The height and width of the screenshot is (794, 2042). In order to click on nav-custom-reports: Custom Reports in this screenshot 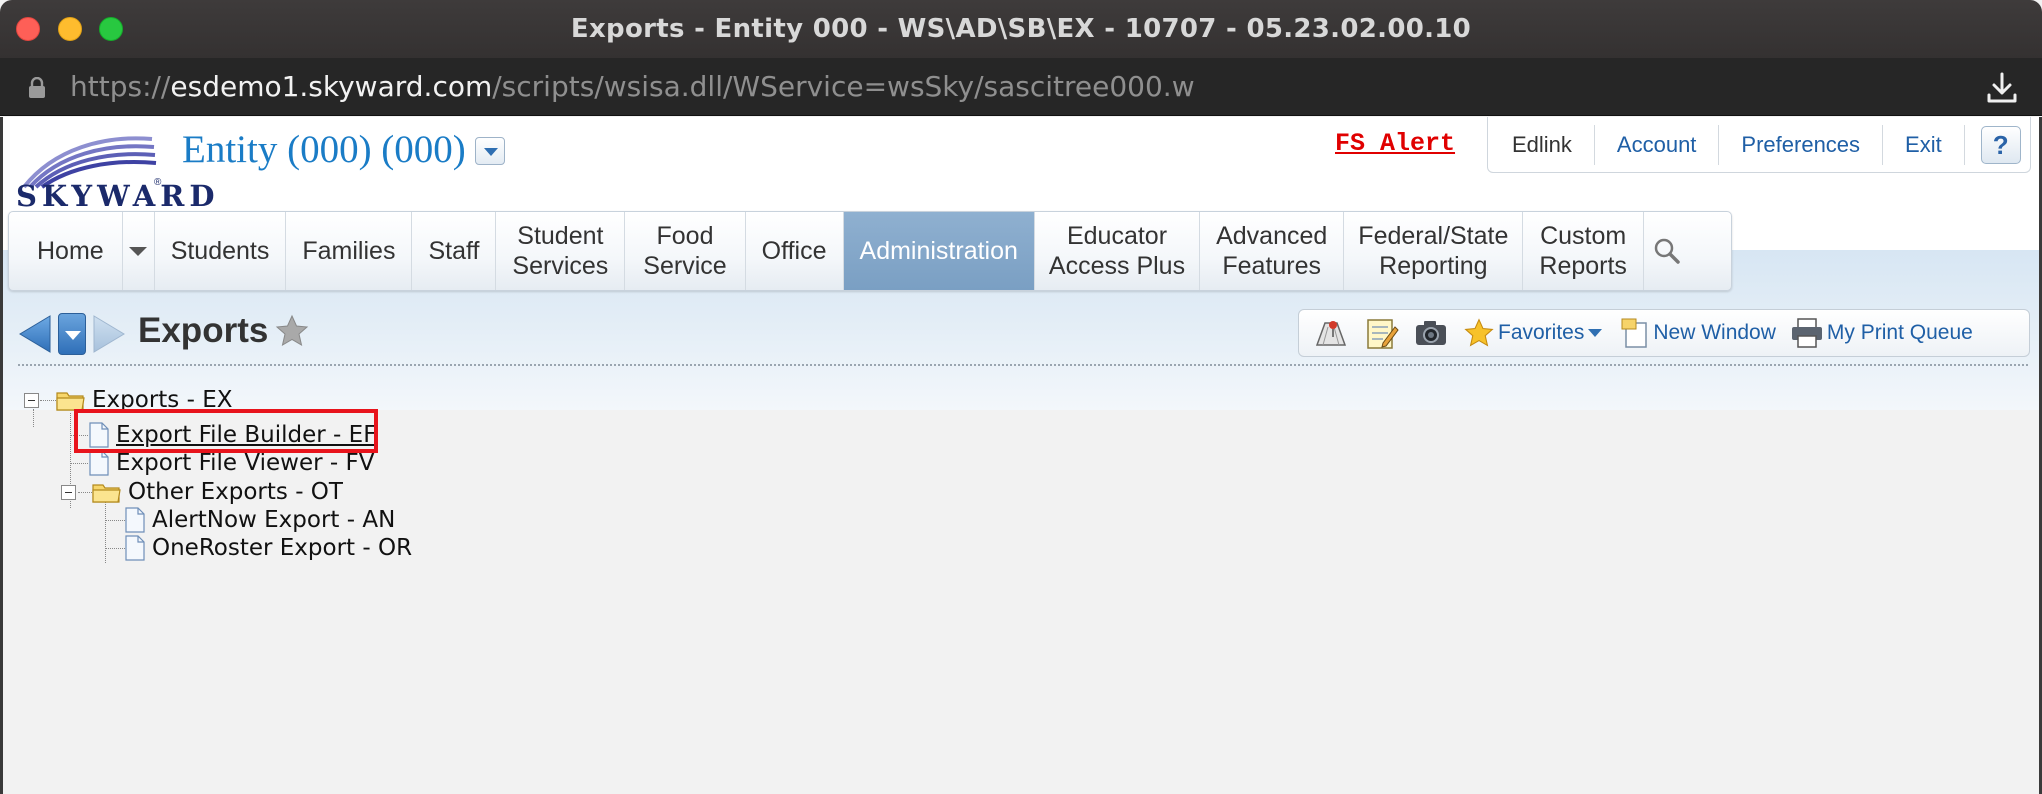, I will do `click(1583, 251)`.